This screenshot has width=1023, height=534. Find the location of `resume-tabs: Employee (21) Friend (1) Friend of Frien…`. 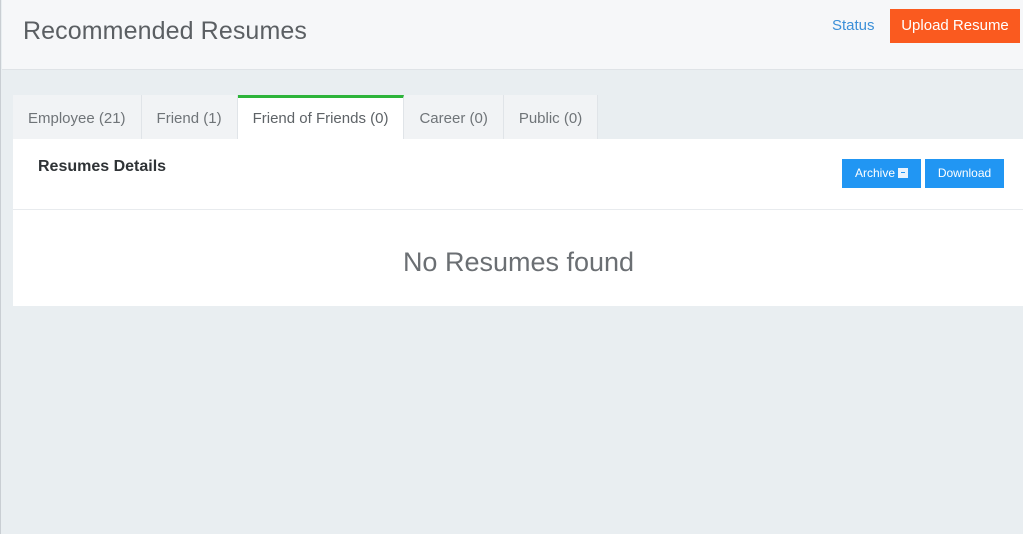

resume-tabs: Employee (21) Friend (1) Friend of Frien… is located at coordinates (306, 117).